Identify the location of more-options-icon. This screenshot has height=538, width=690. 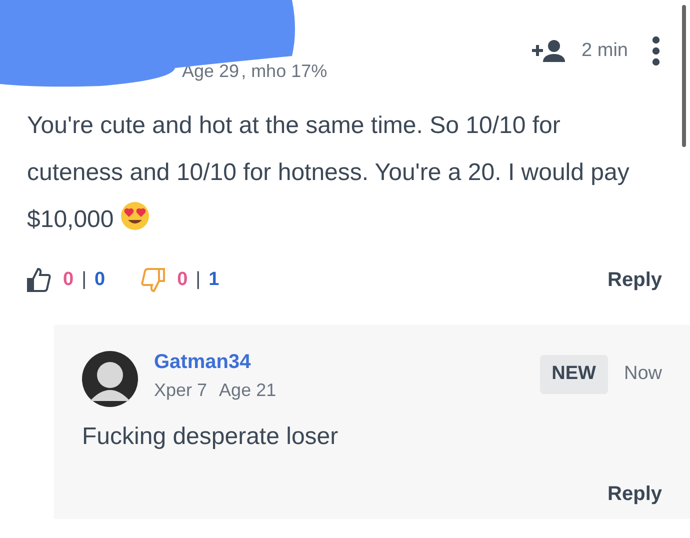
(656, 51).